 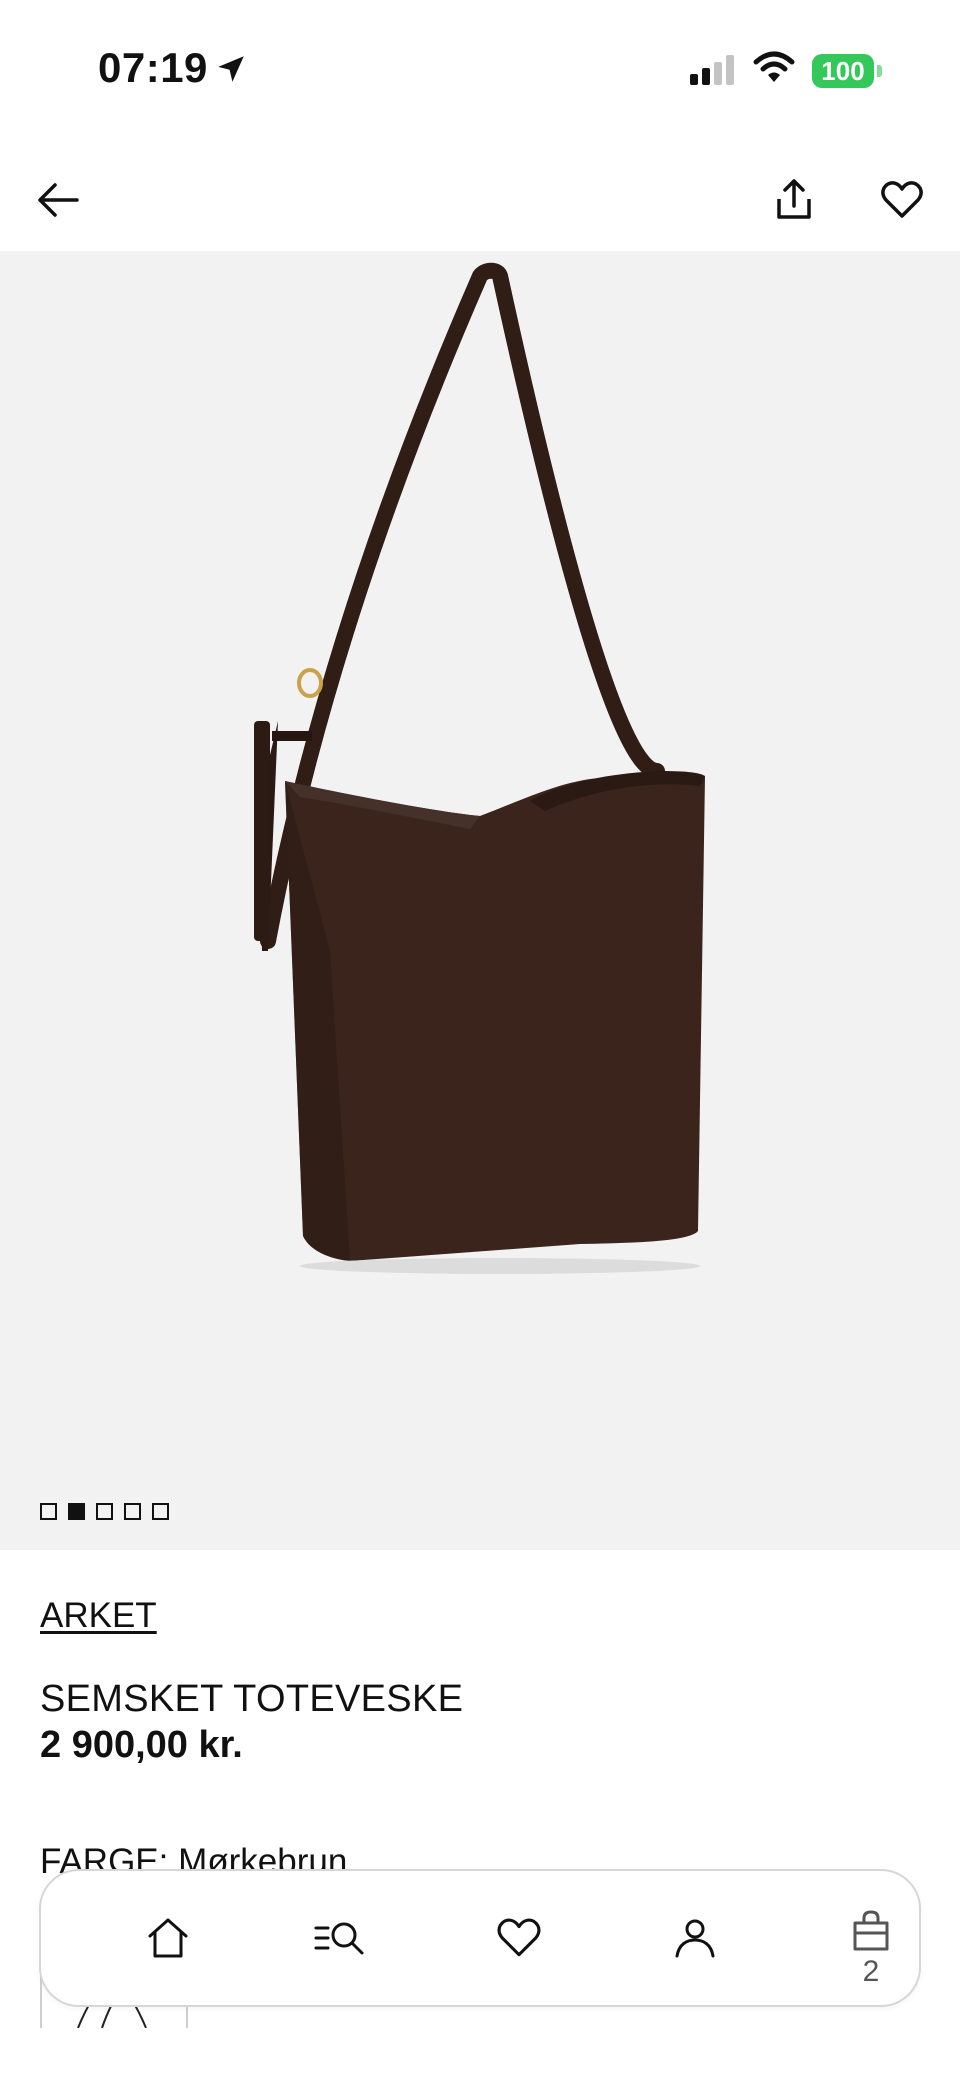 I want to click on share-button, so click(x=794, y=200).